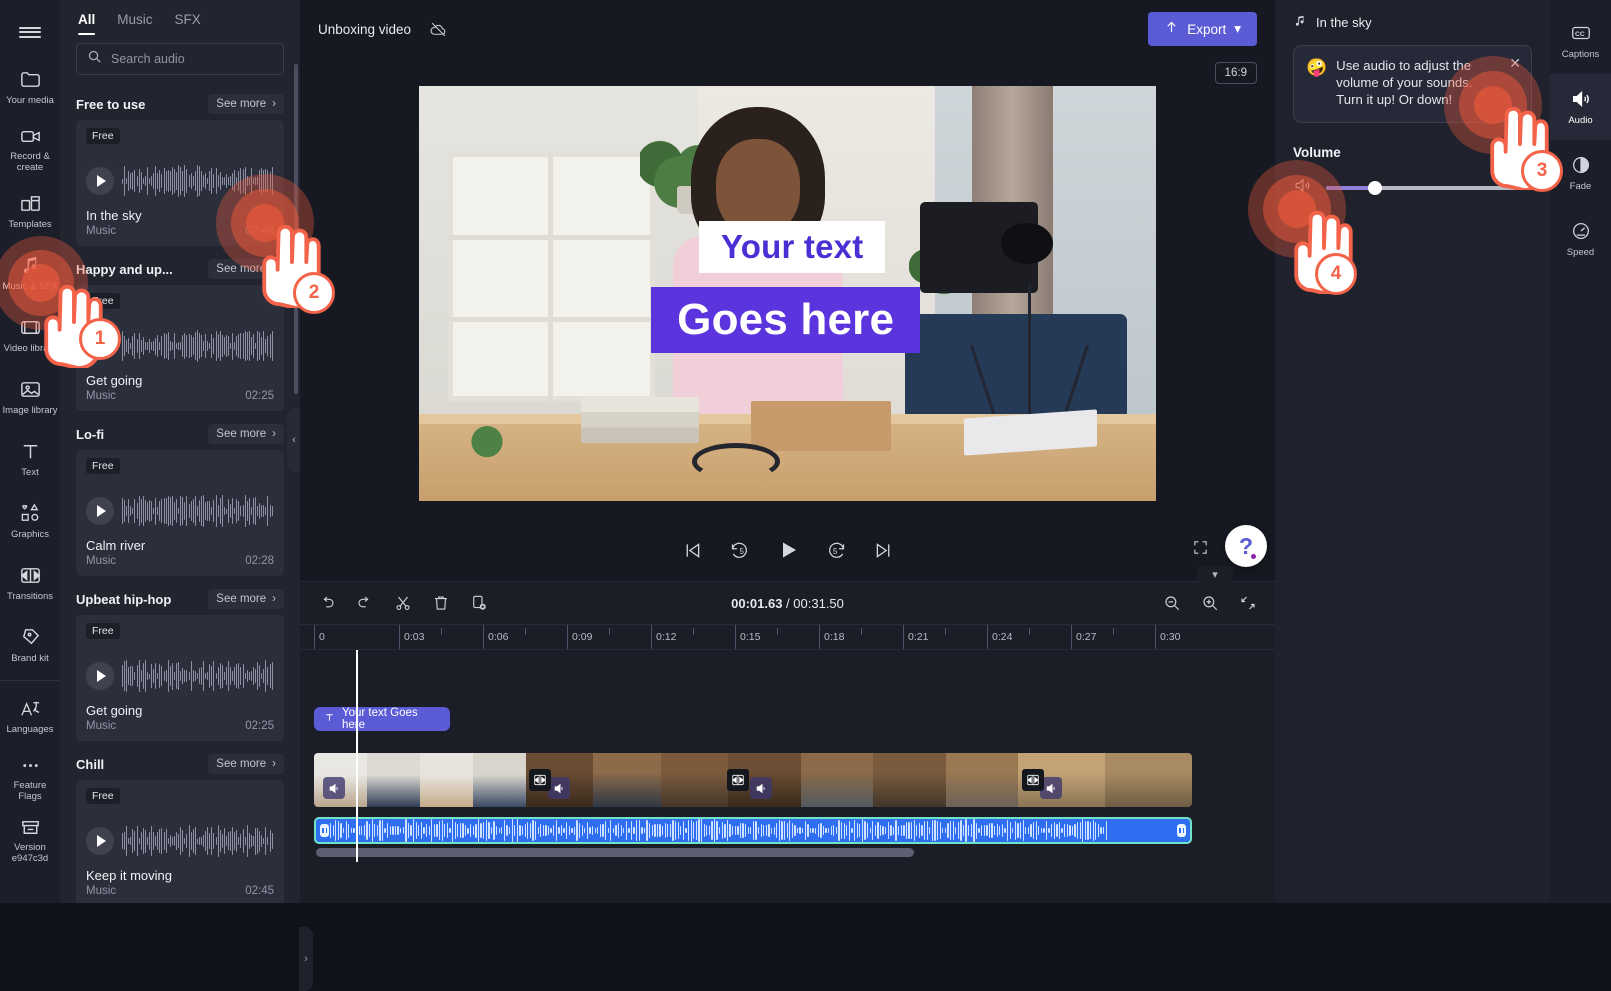  What do you see at coordinates (1235, 73) in the screenshot?
I see `aspect-ratio-badge: 16:9` at bounding box center [1235, 73].